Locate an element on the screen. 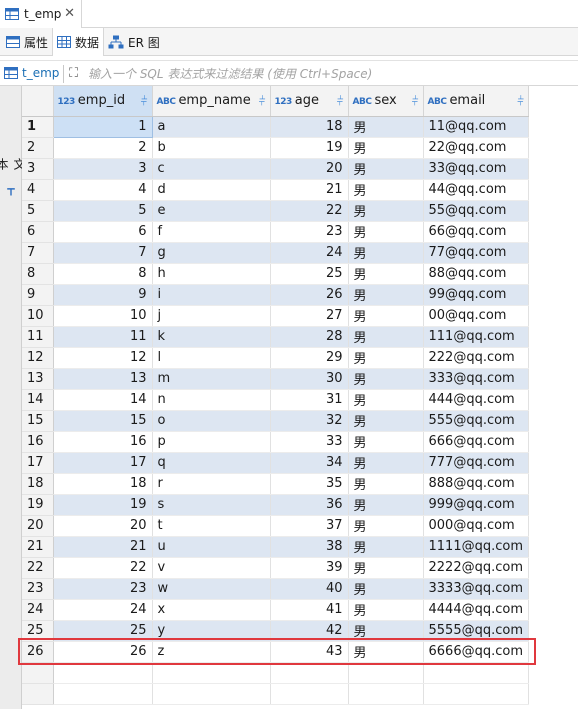  cell-emp-name: j is located at coordinates (211, 316).